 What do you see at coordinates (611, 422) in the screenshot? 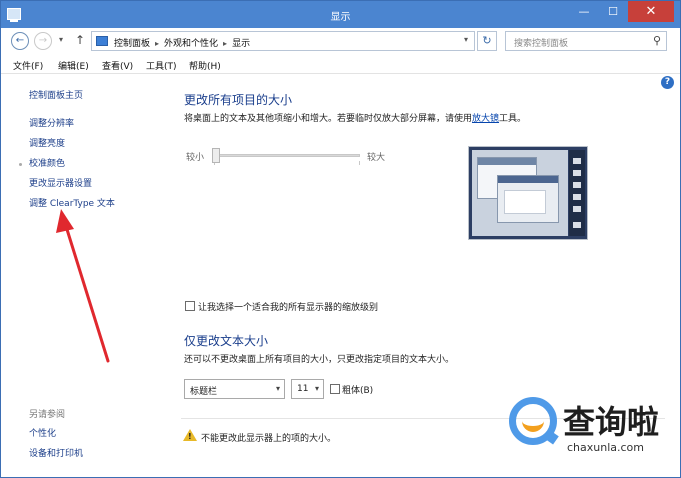
I see `watermark-brand: 查询啦` at bounding box center [611, 422].